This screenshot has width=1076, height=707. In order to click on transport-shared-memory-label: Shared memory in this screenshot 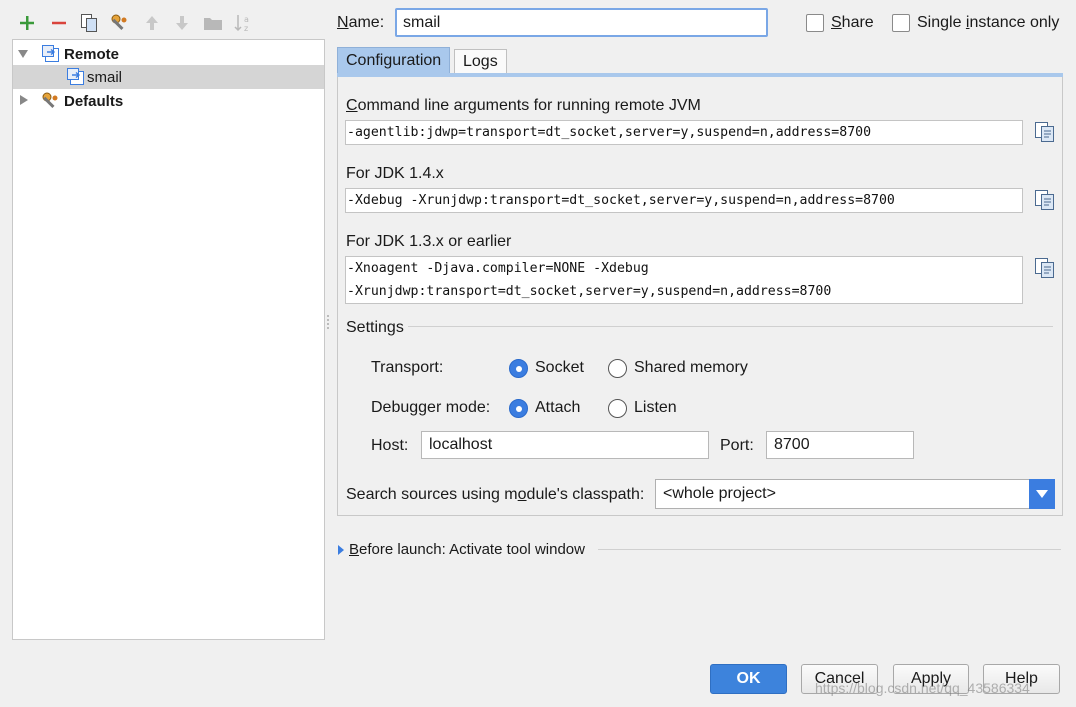, I will do `click(691, 367)`.